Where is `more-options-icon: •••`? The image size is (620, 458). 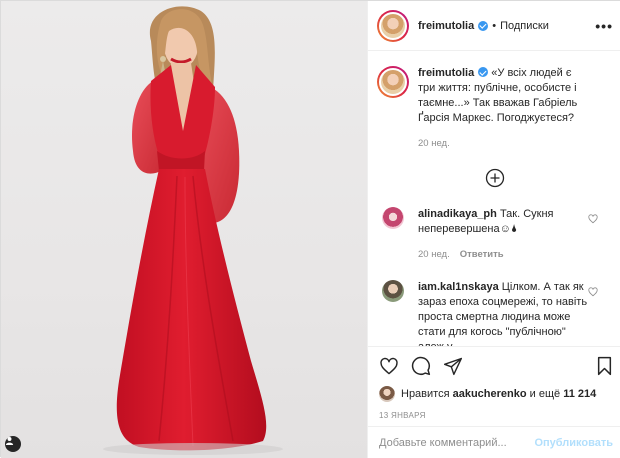 more-options-icon: ••• is located at coordinates (604, 26).